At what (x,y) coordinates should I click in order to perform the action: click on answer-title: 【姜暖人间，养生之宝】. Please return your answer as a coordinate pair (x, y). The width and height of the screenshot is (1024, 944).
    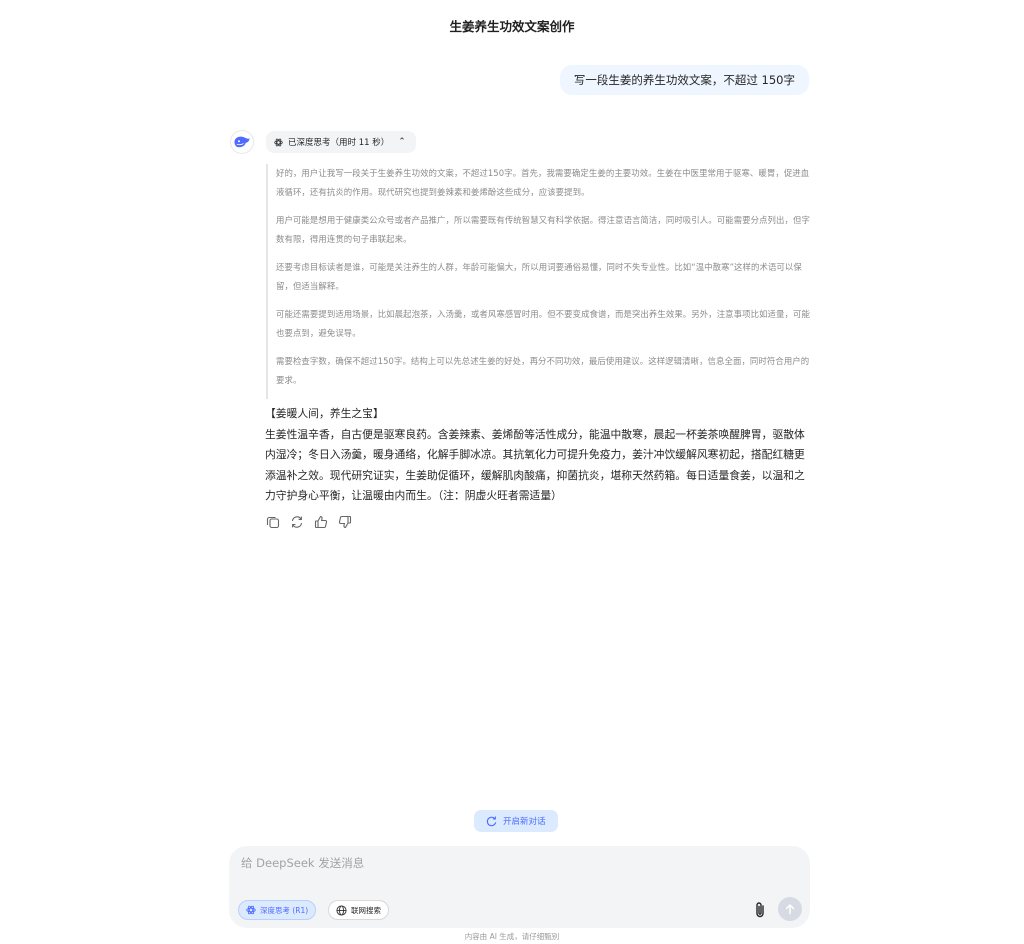
    Looking at the image, I should click on (324, 413).